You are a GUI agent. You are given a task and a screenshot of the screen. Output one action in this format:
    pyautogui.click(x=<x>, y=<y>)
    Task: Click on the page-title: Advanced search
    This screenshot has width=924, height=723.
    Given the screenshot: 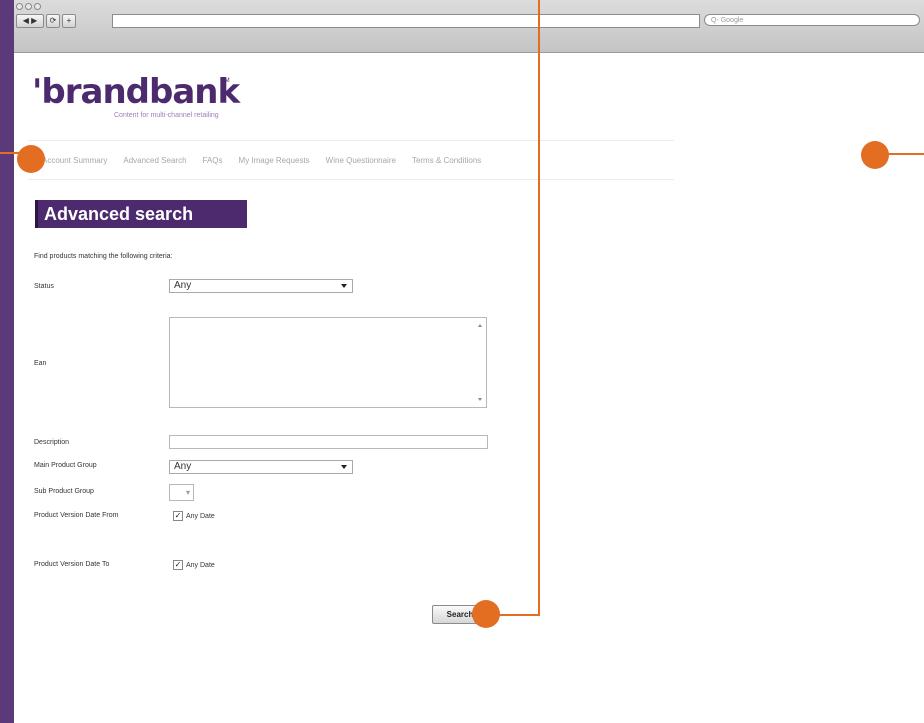 What is the action you would take?
    pyautogui.click(x=141, y=214)
    